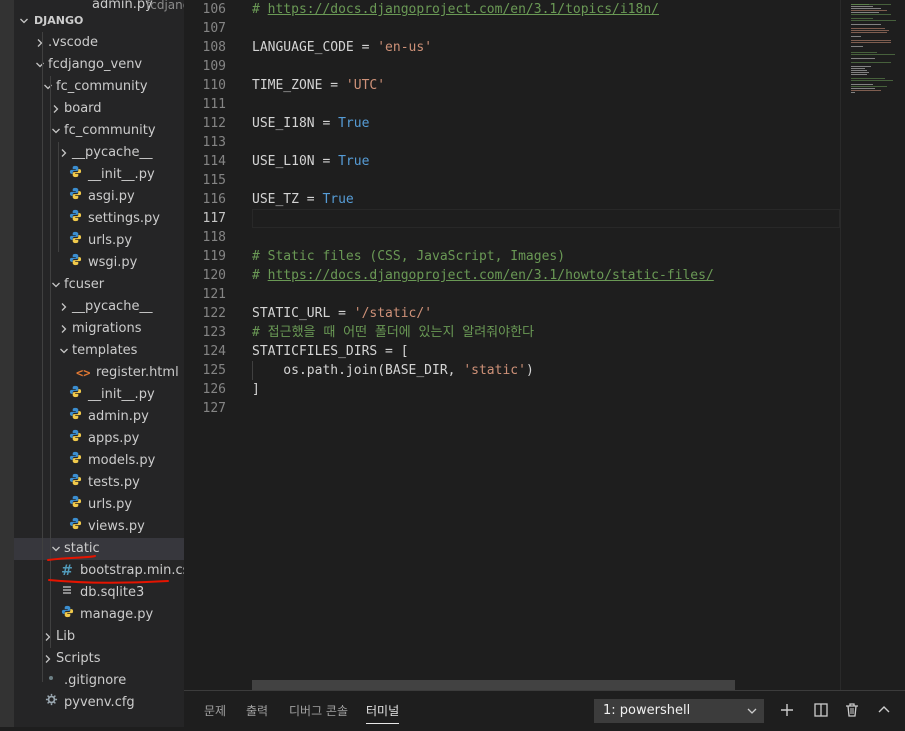  Describe the element at coordinates (214, 66) in the screenshot. I see `line-number: 109` at that location.